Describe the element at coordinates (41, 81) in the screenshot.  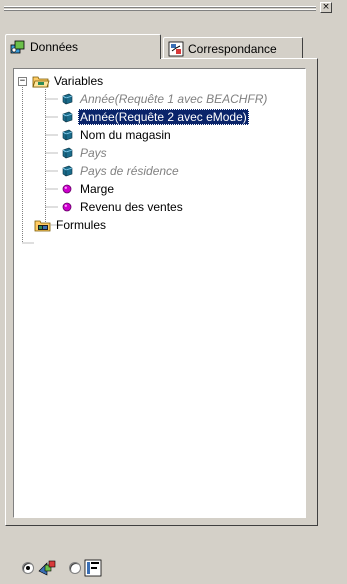
I see `folder-open-icon` at that location.